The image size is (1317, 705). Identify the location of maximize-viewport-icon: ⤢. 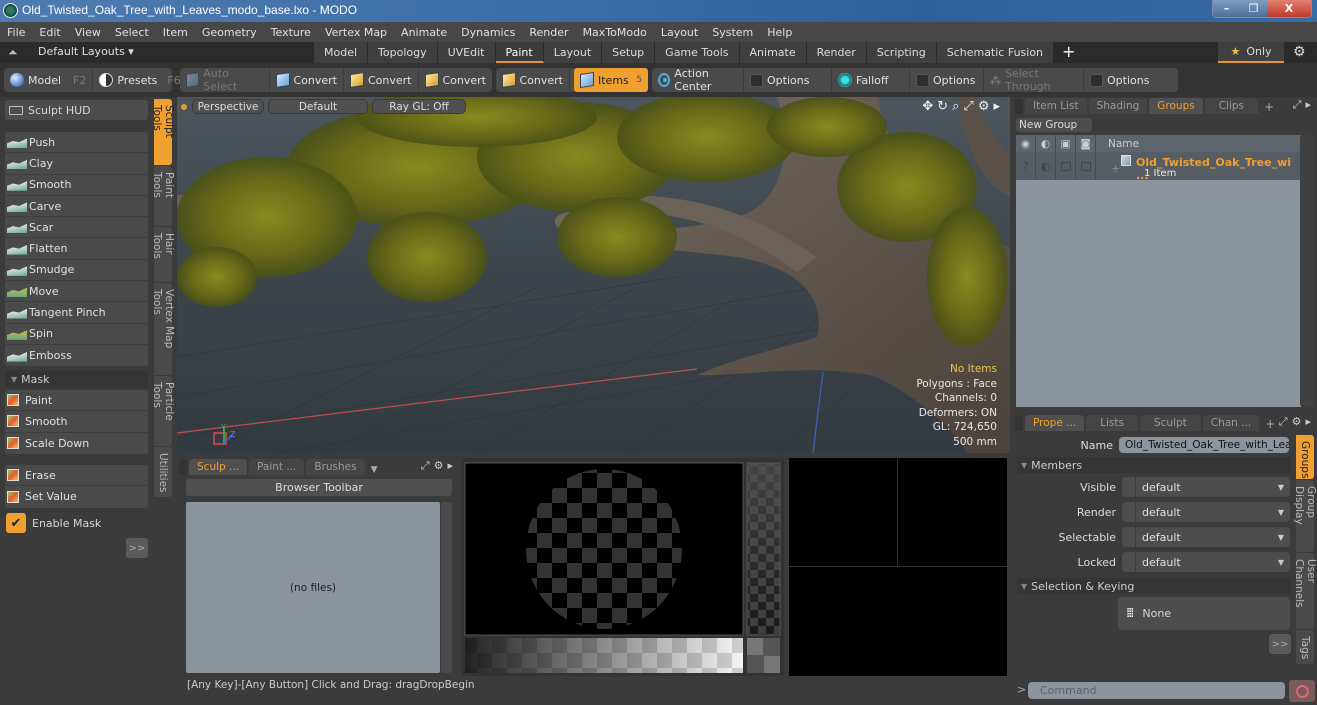
(968, 106).